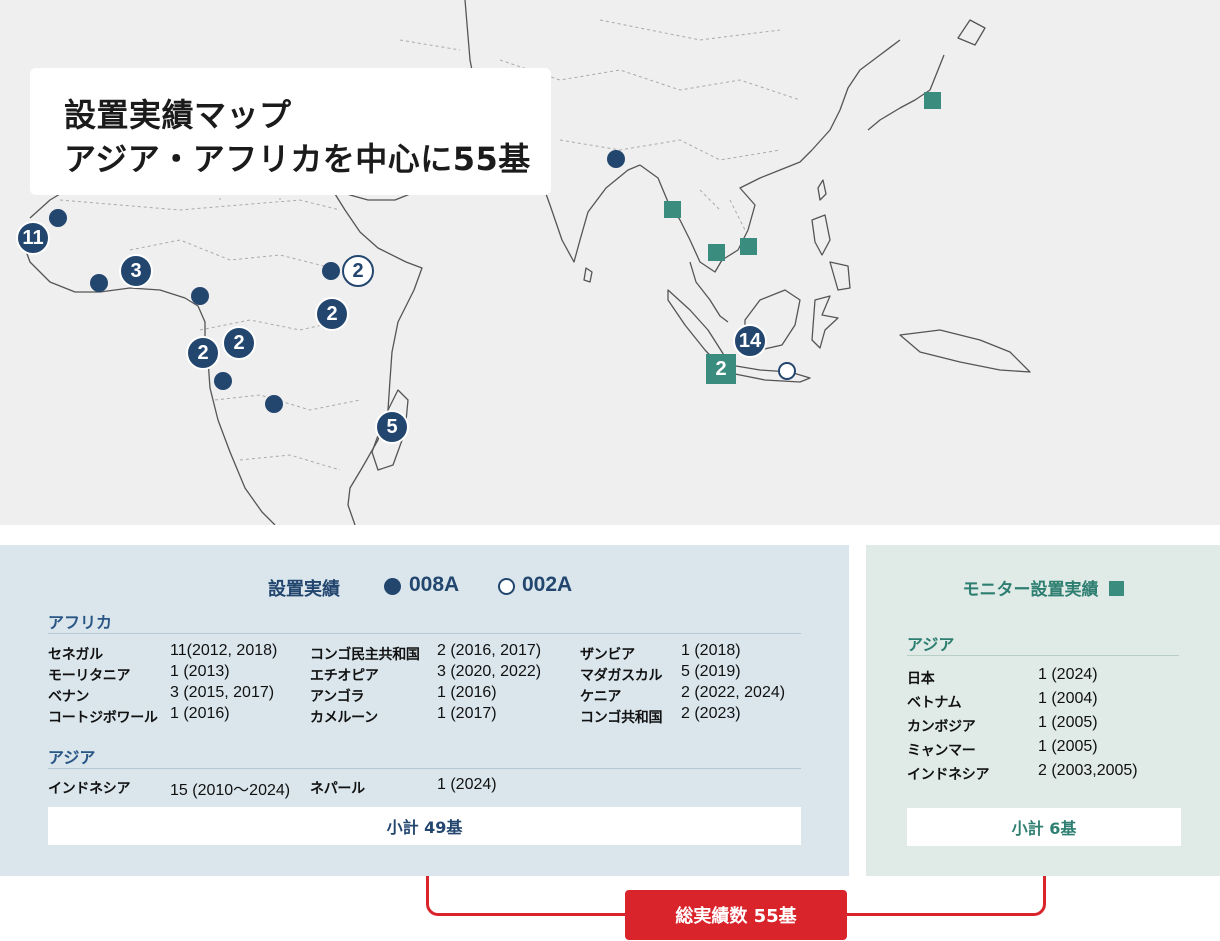 This screenshot has width=1220, height=941. Describe the element at coordinates (748, 246) in the screenshot. I see `monitor-marker-vietnam` at that location.